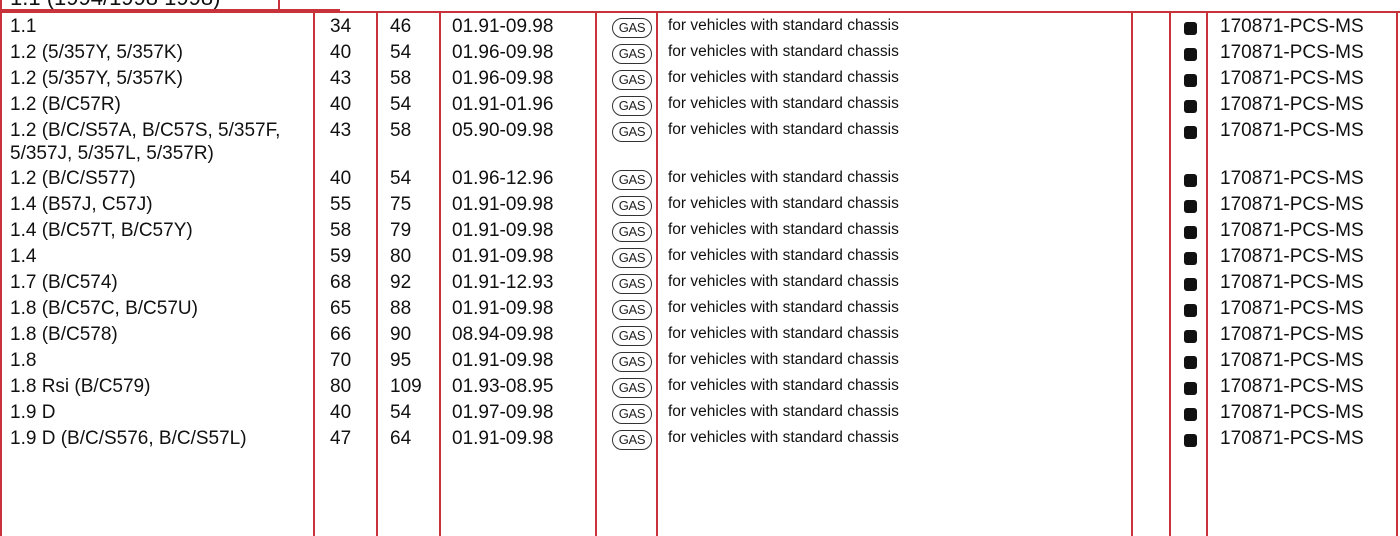  What do you see at coordinates (64, 282) in the screenshot?
I see `model-cell: 1.7 (B/C574)` at bounding box center [64, 282].